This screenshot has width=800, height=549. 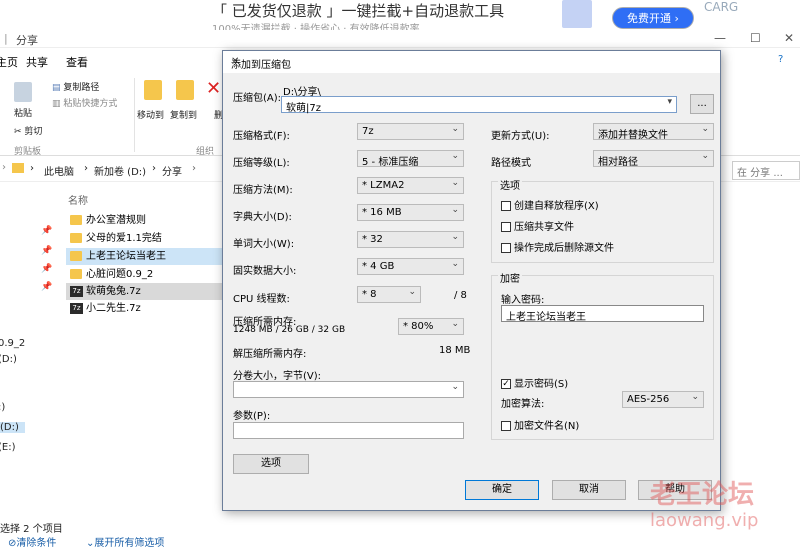 What do you see at coordinates (2, 407) in the screenshot?
I see `nav-item-2: :)` at bounding box center [2, 407].